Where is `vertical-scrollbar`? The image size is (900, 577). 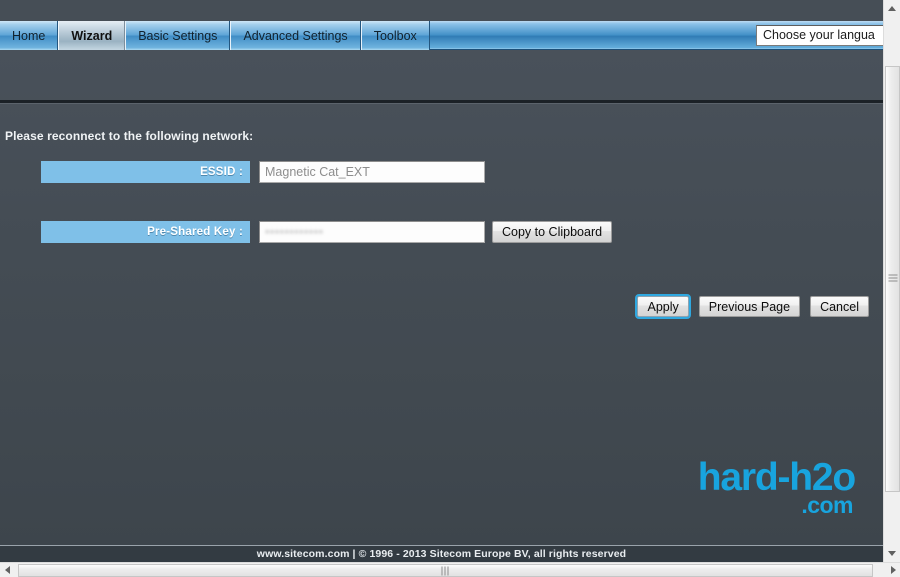 vertical-scrollbar is located at coordinates (891, 281).